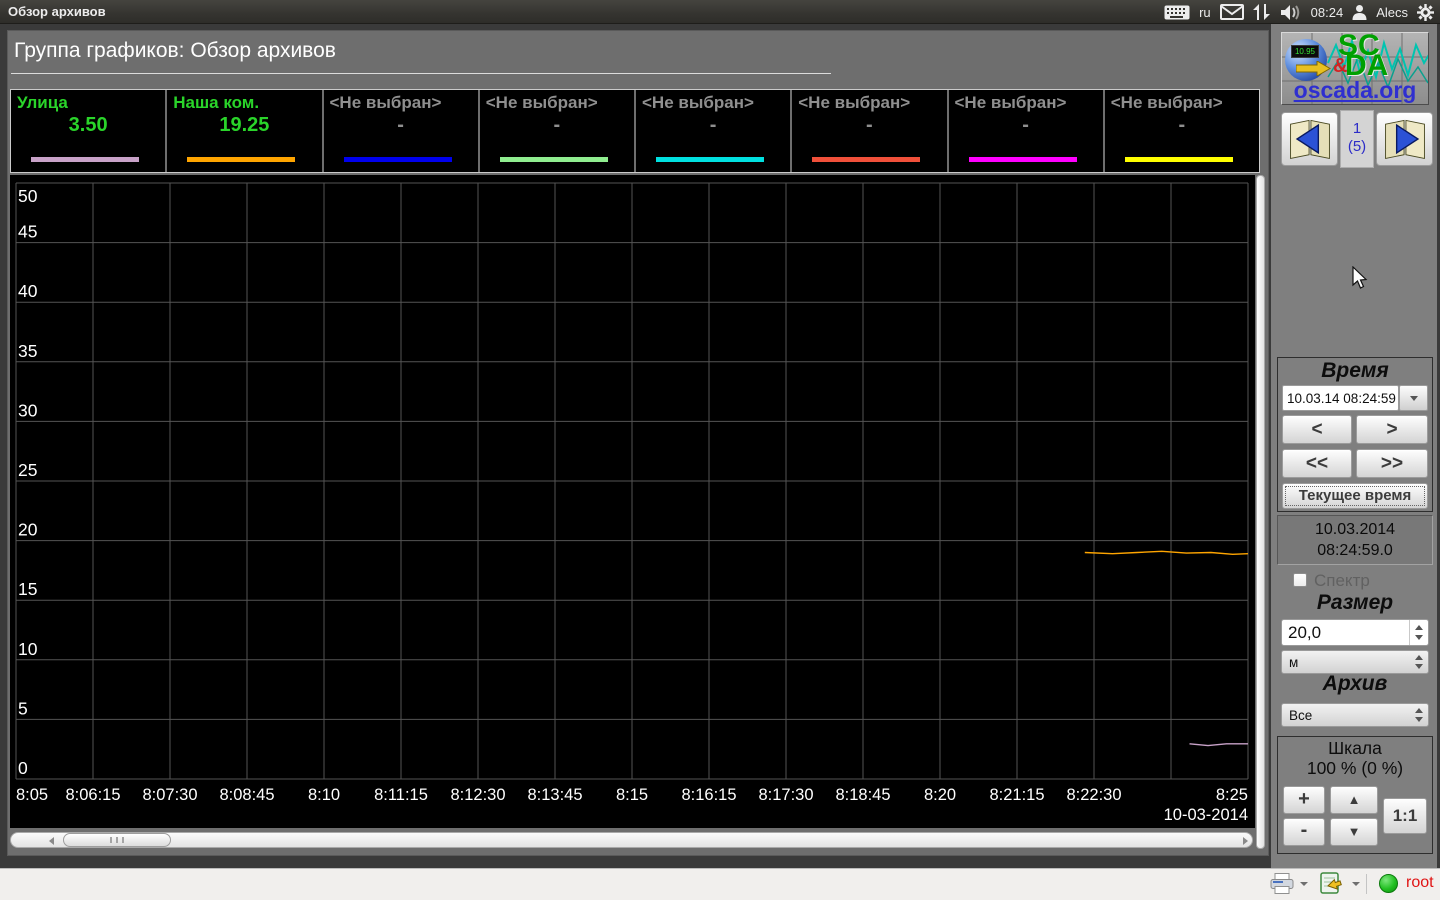 The width and height of the screenshot is (1440, 900). What do you see at coordinates (169, 795) in the screenshot?
I see `svg-text: 8:07:30` at bounding box center [169, 795].